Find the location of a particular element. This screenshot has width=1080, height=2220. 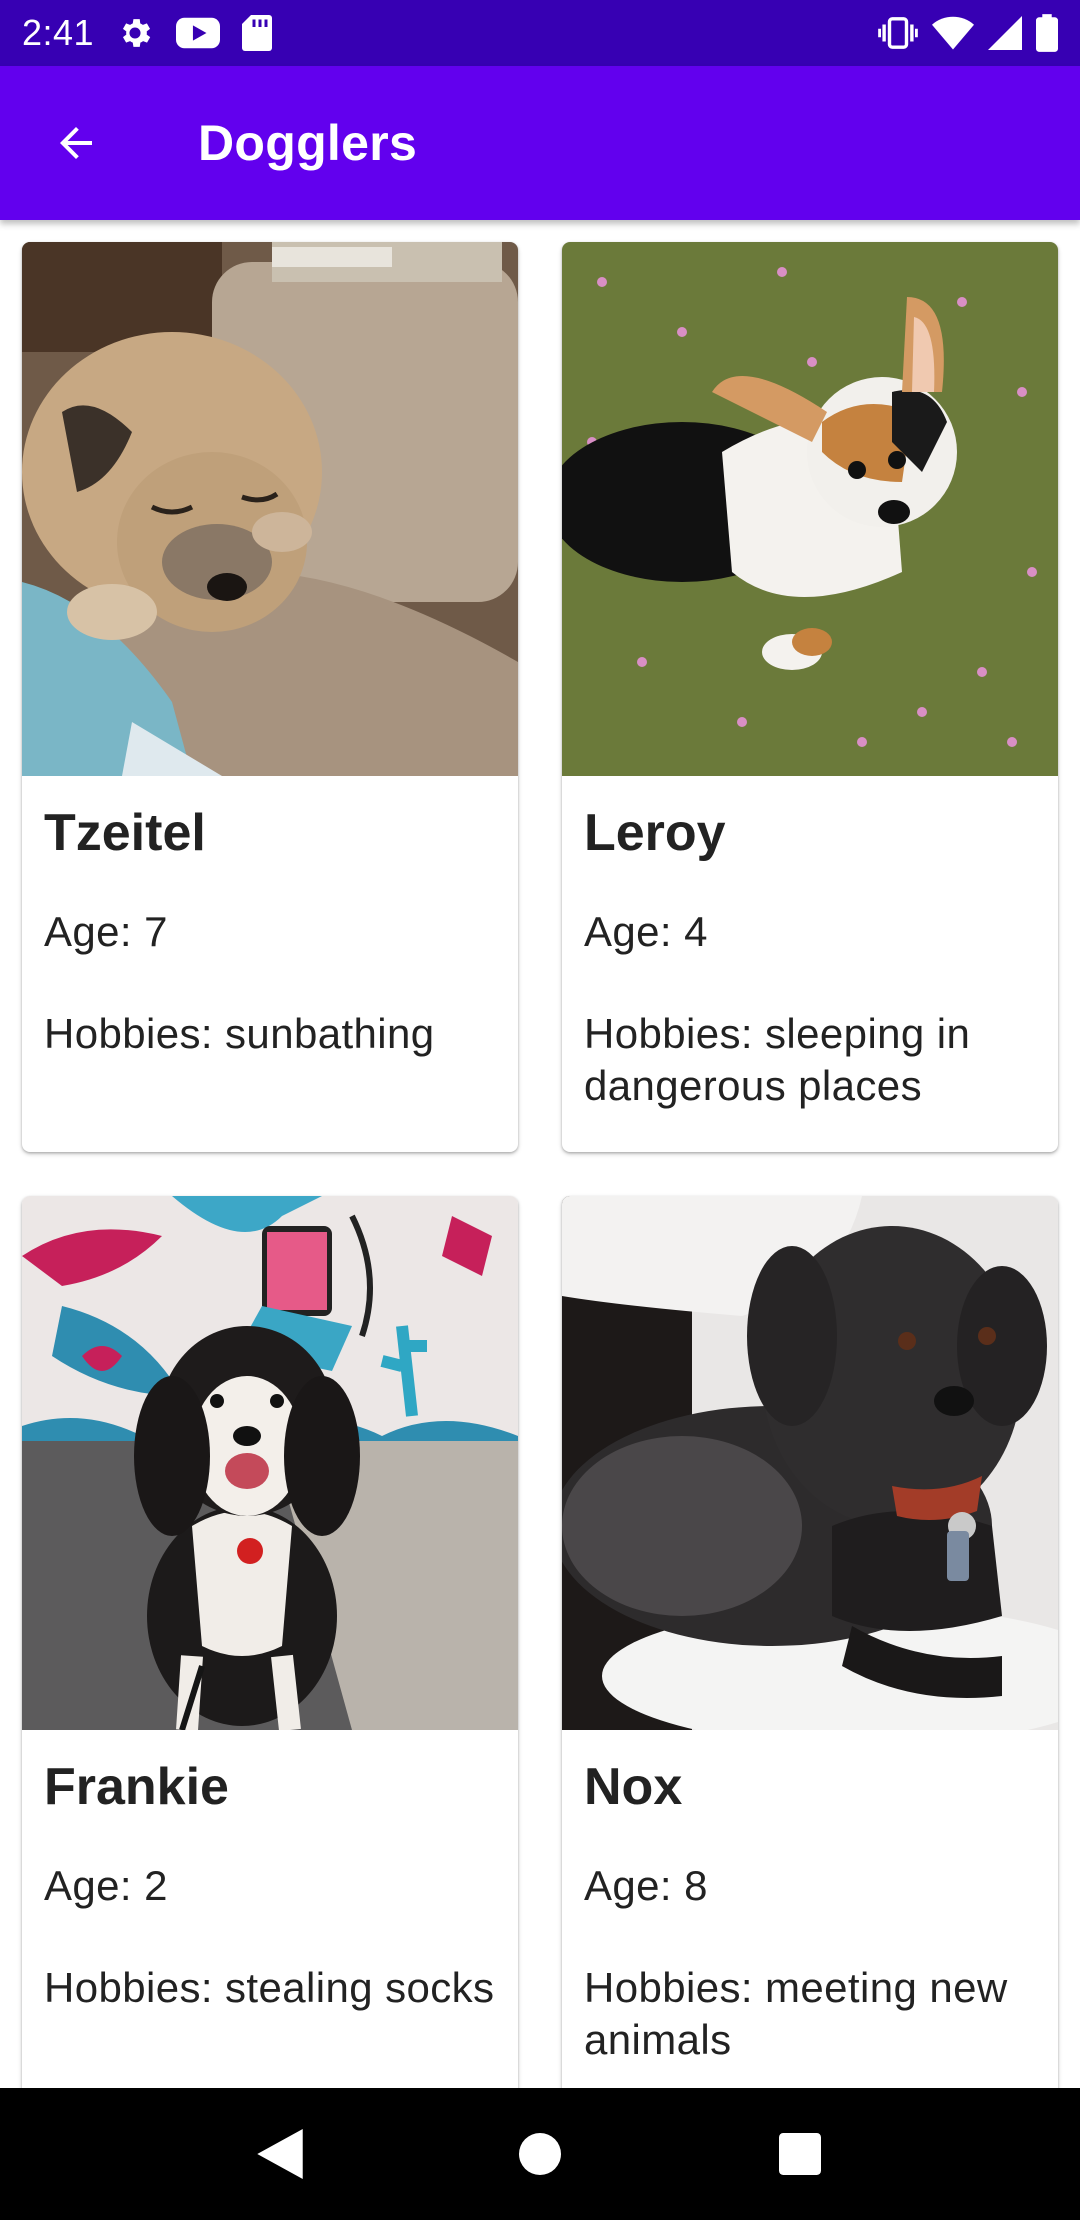

battery-icon is located at coordinates (1047, 33).